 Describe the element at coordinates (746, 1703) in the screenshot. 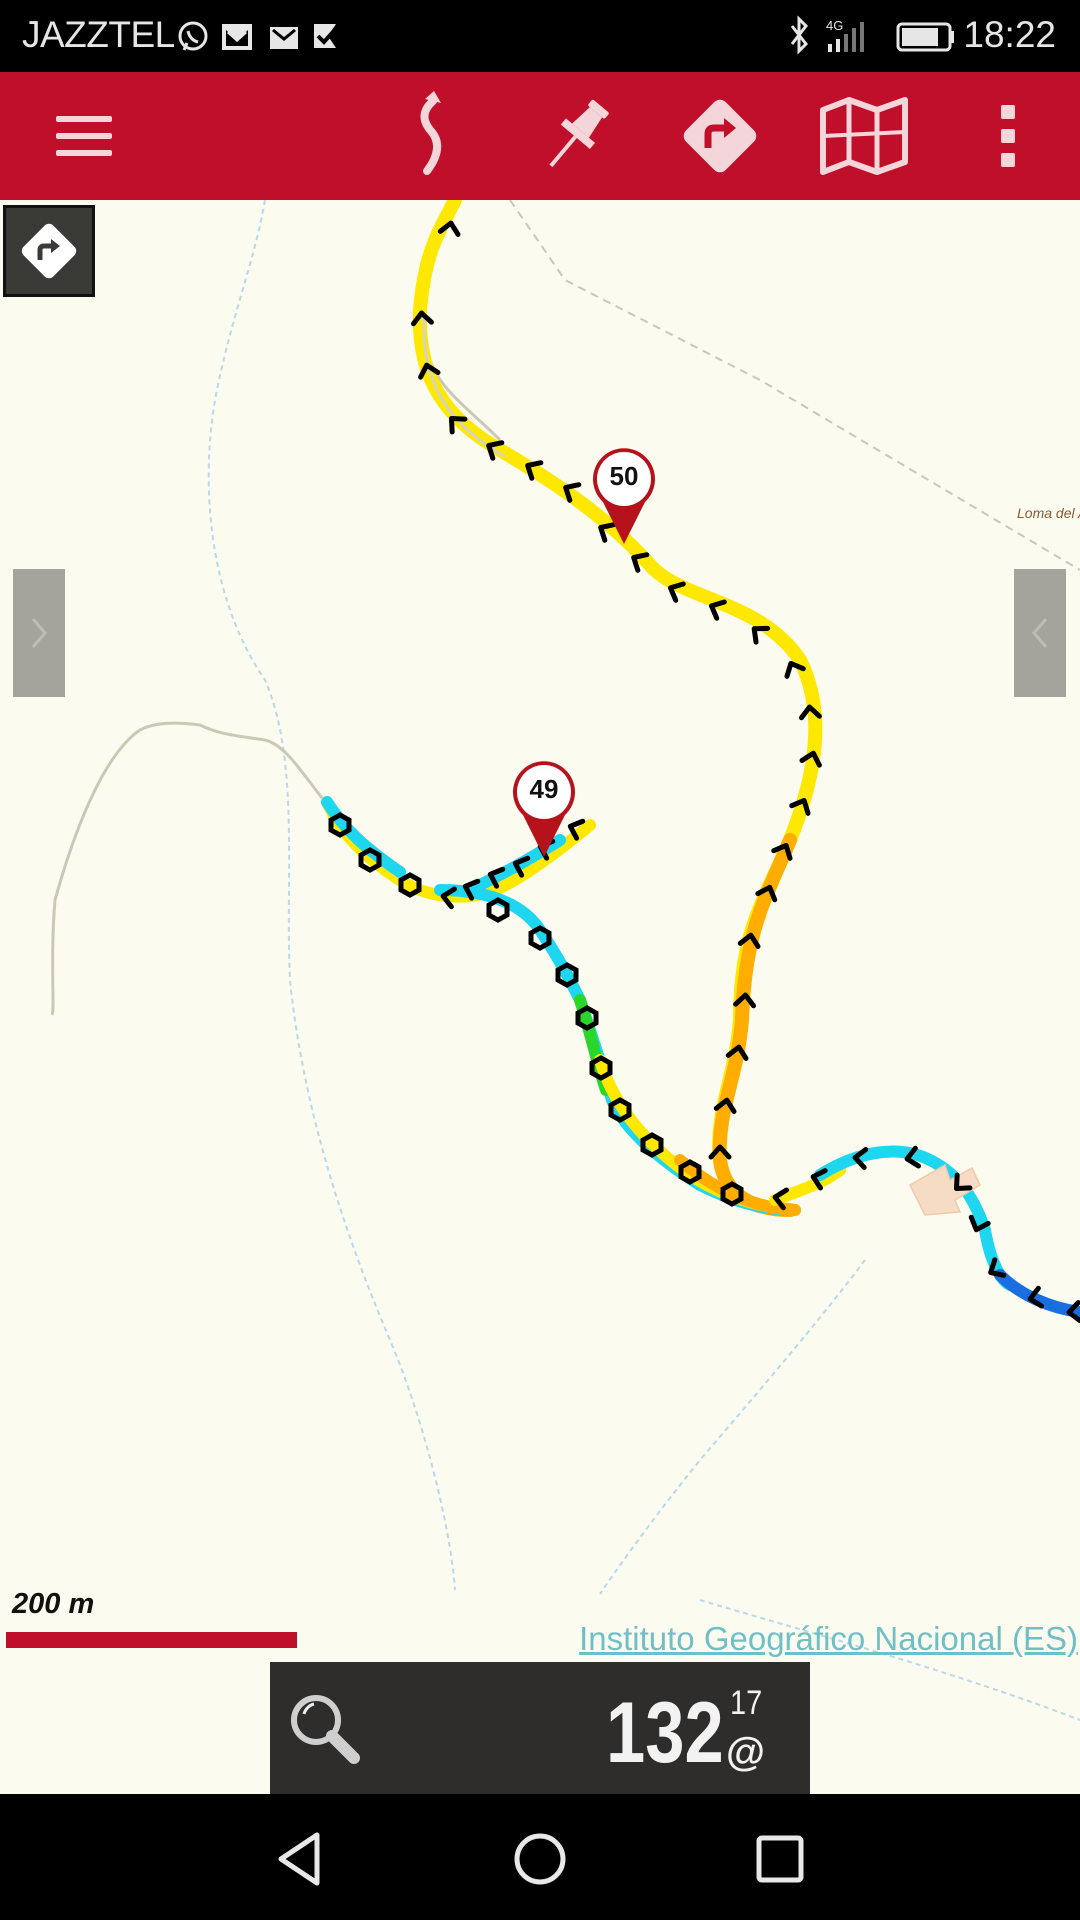

I see `counter-superscript: 17` at that location.